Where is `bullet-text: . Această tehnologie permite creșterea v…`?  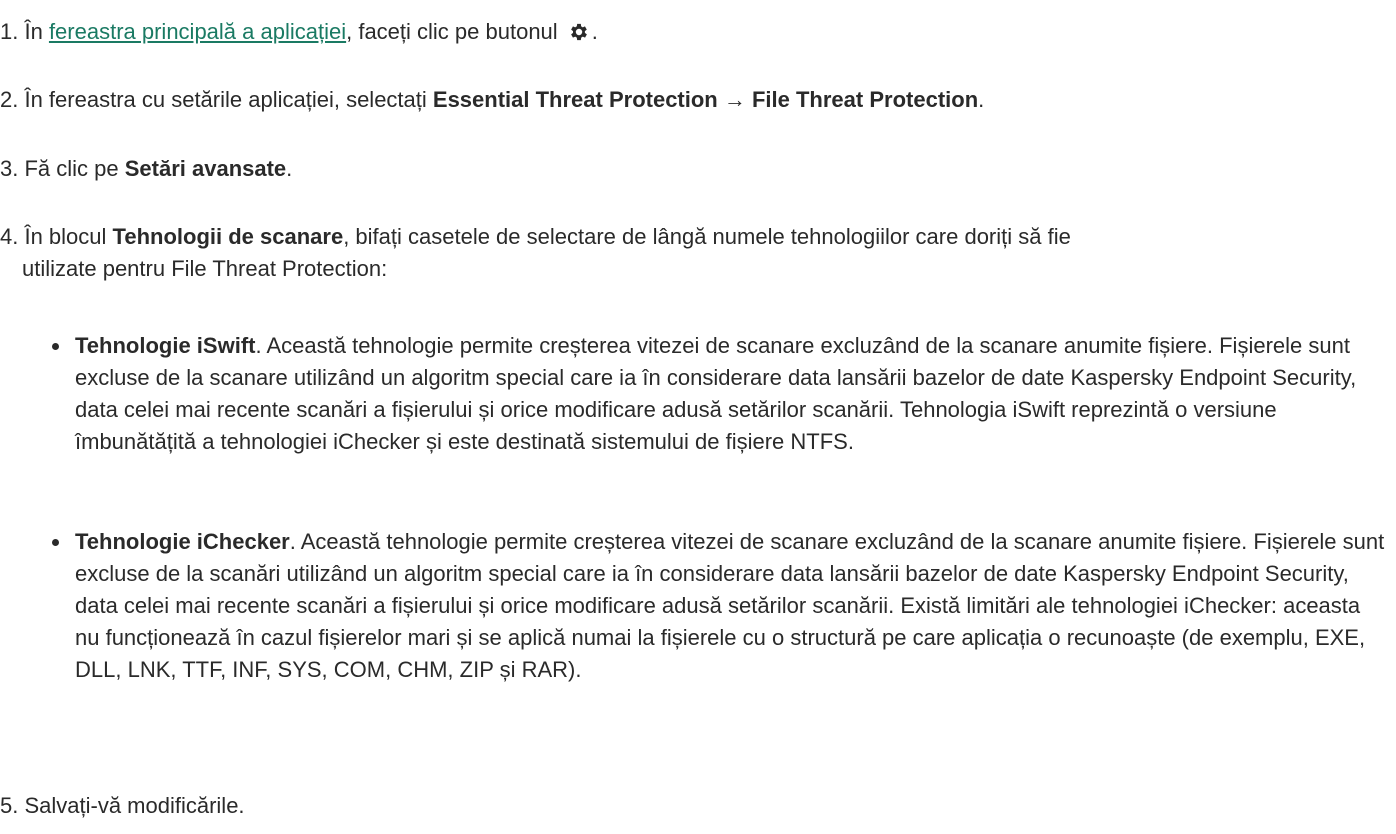 bullet-text: . Această tehnologie permite creșterea v… is located at coordinates (716, 393).